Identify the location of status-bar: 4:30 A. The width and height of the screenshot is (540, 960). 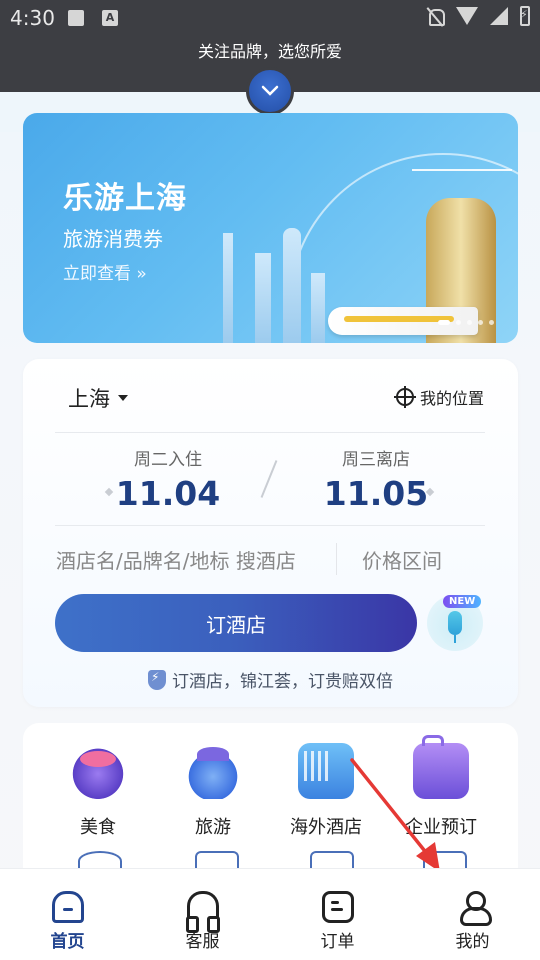
(270, 18).